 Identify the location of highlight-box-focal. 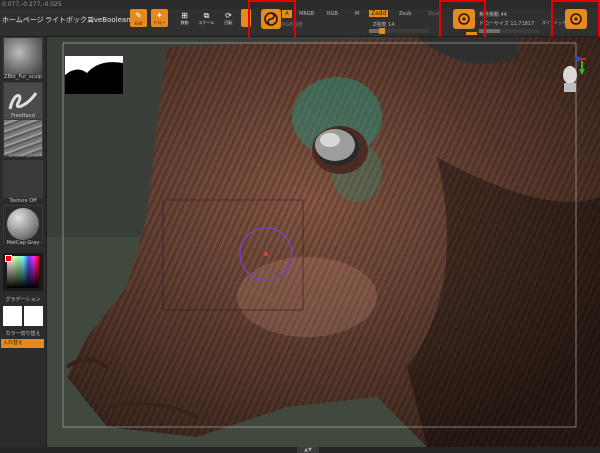
(462, 21).